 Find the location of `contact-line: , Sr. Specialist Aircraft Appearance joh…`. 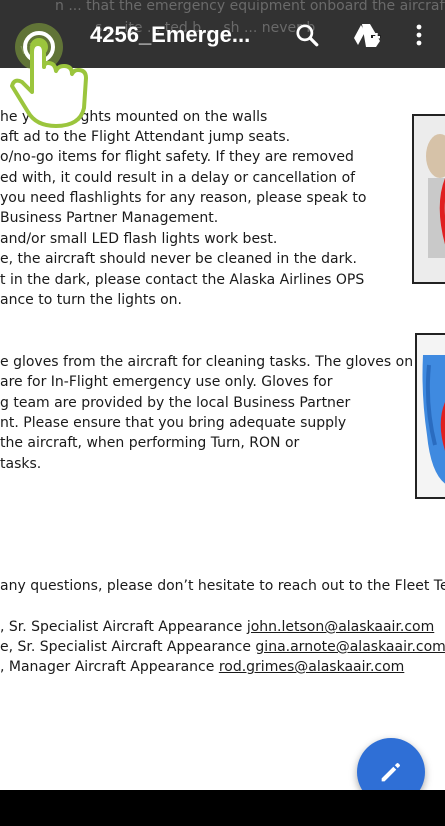

contact-line: , Sr. Specialist Aircraft Appearance joh… is located at coordinates (217, 627).